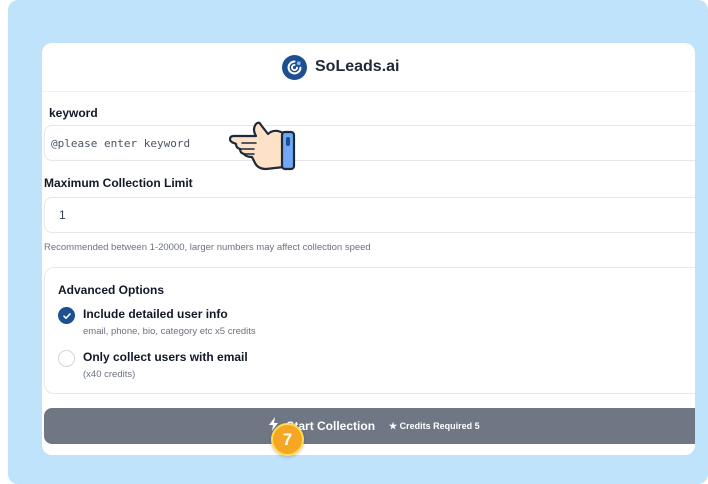 This screenshot has height=484, width=708. I want to click on start-collection-button: Start Collection ★ Credits Required 5, so click(369, 426).